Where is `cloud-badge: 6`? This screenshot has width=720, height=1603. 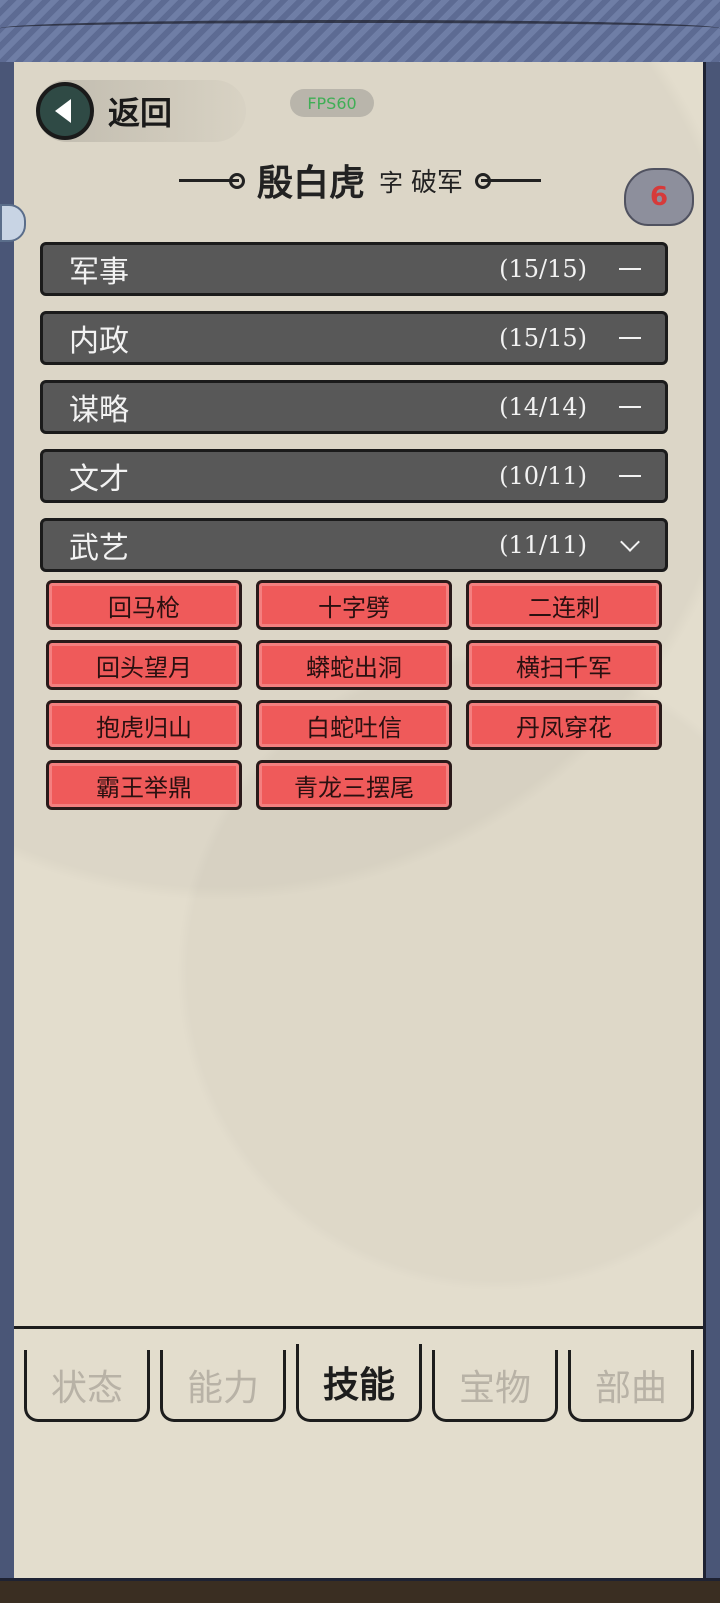
cloud-badge: 6 is located at coordinates (659, 197).